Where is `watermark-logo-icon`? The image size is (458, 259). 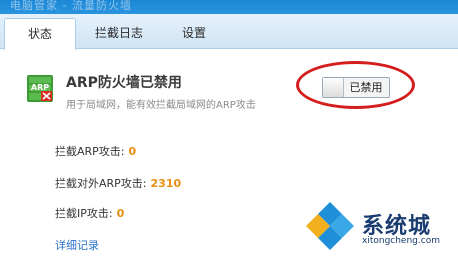 watermark-logo-icon is located at coordinates (330, 226).